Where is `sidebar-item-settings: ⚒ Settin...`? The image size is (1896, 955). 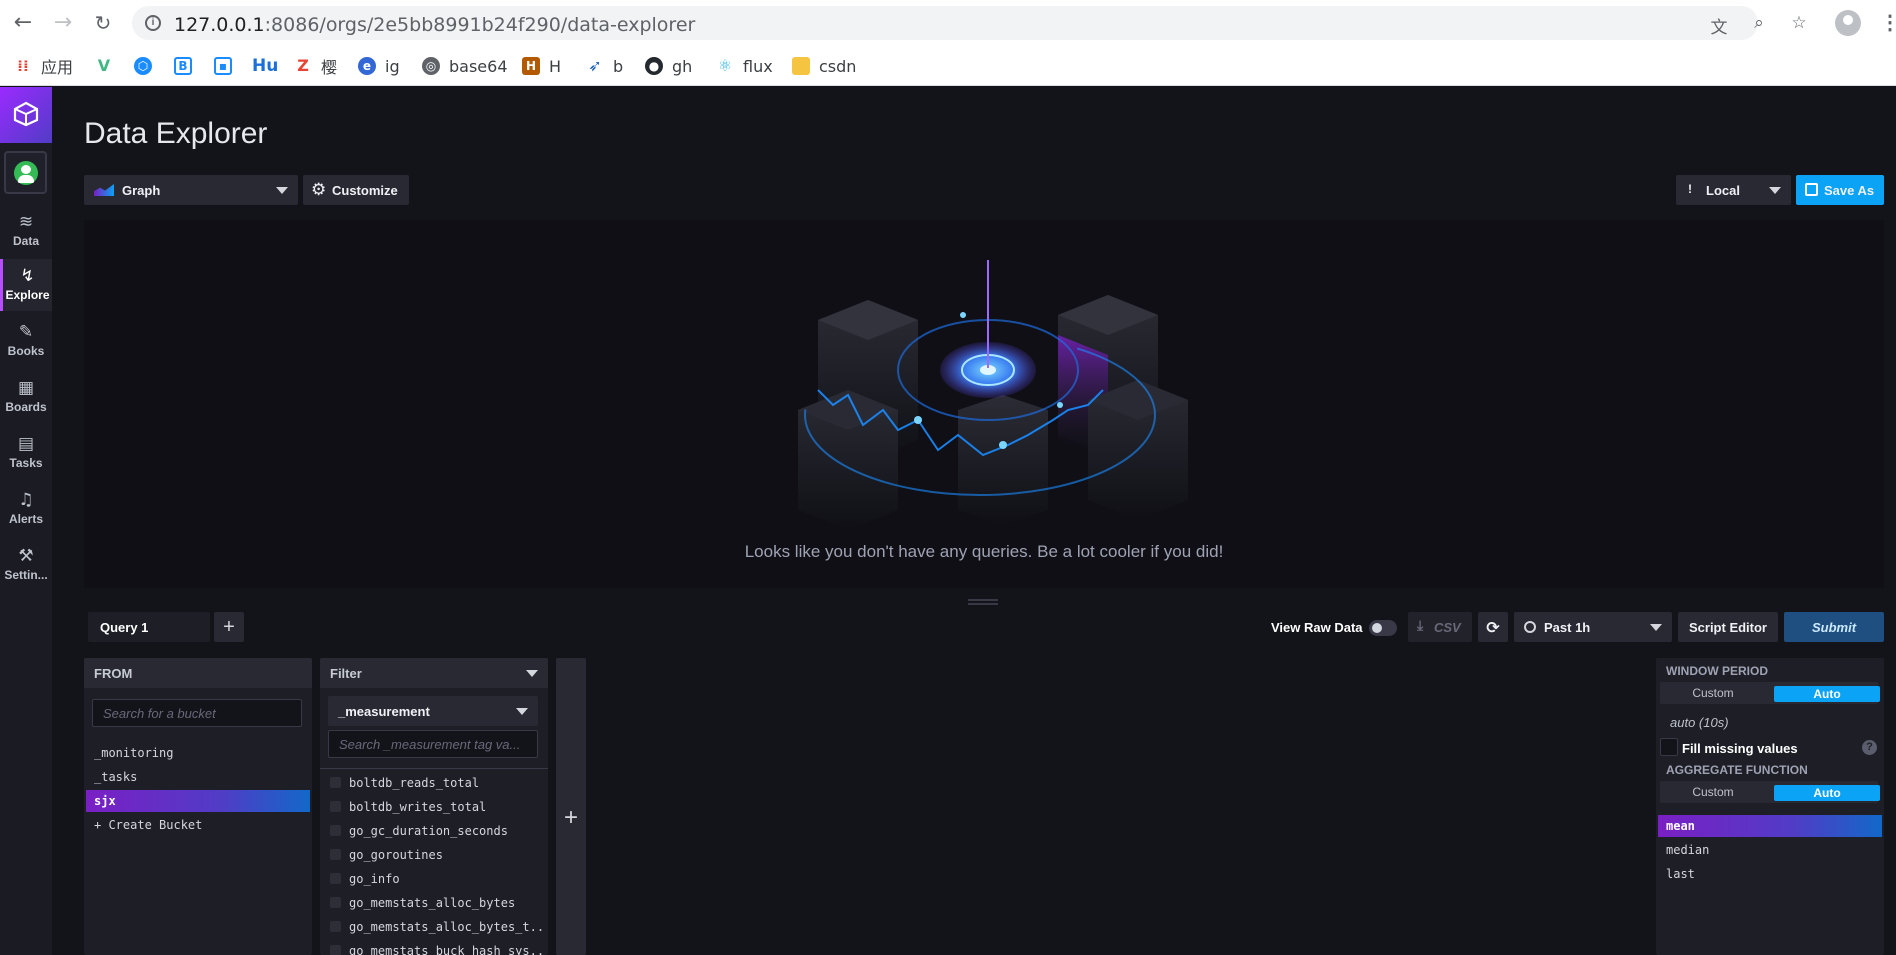
sidebar-item-settings: ⚒ Settin... is located at coordinates (26, 565).